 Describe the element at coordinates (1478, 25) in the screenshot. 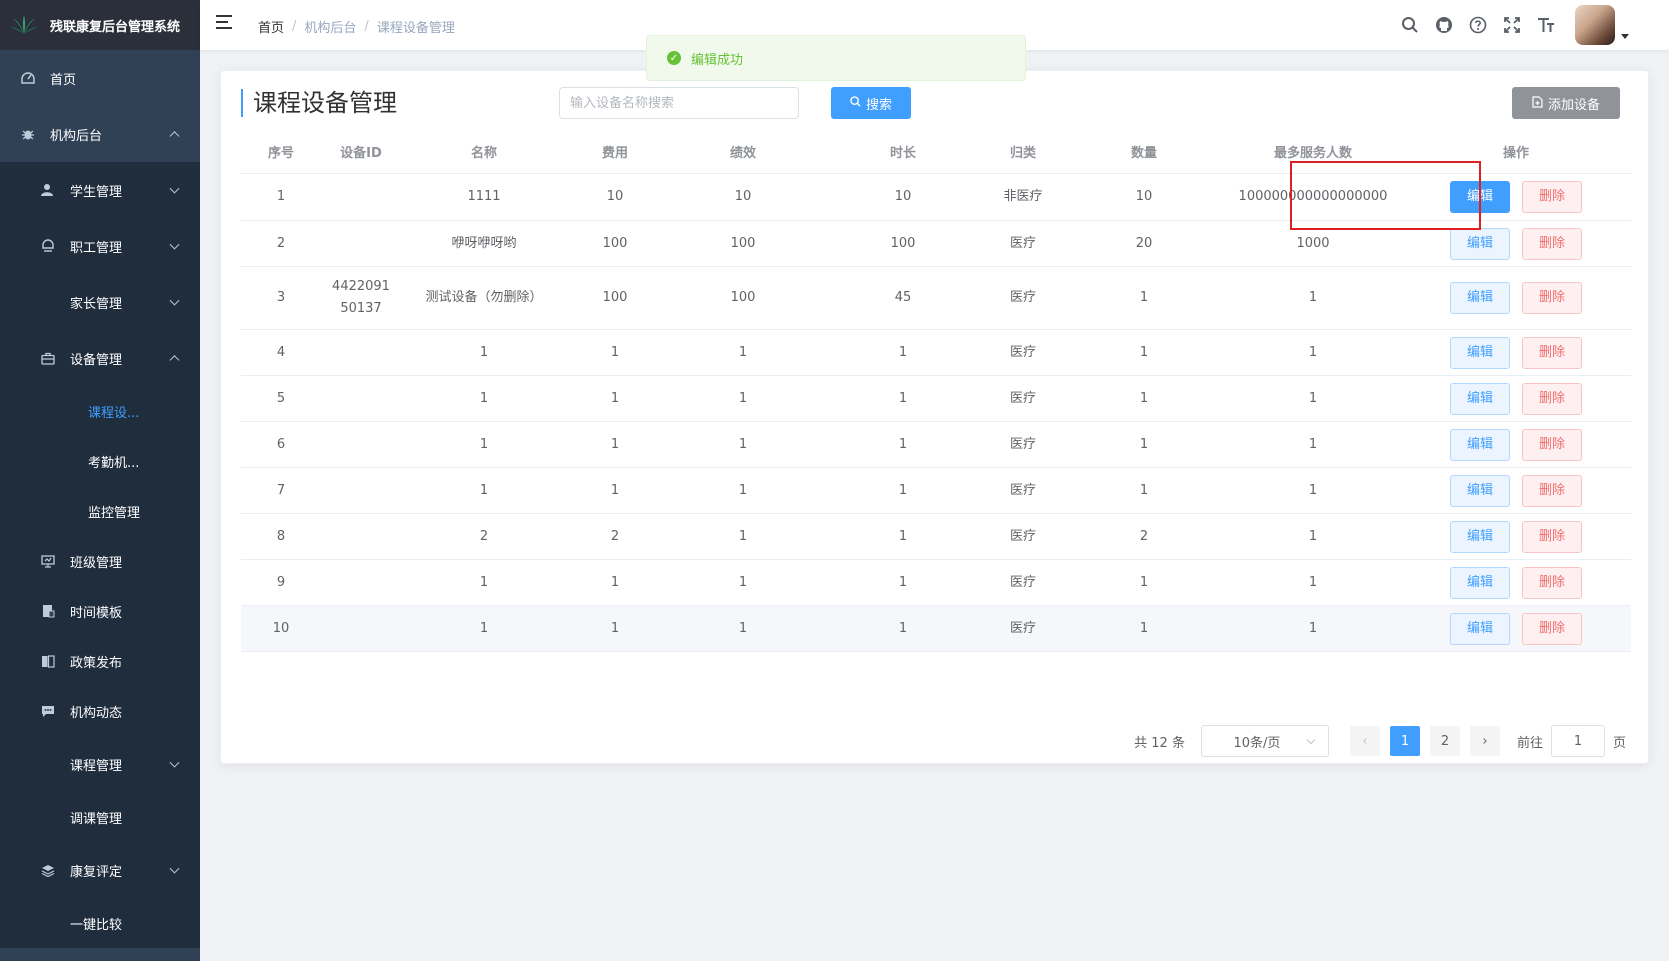

I see `help-icon` at that location.